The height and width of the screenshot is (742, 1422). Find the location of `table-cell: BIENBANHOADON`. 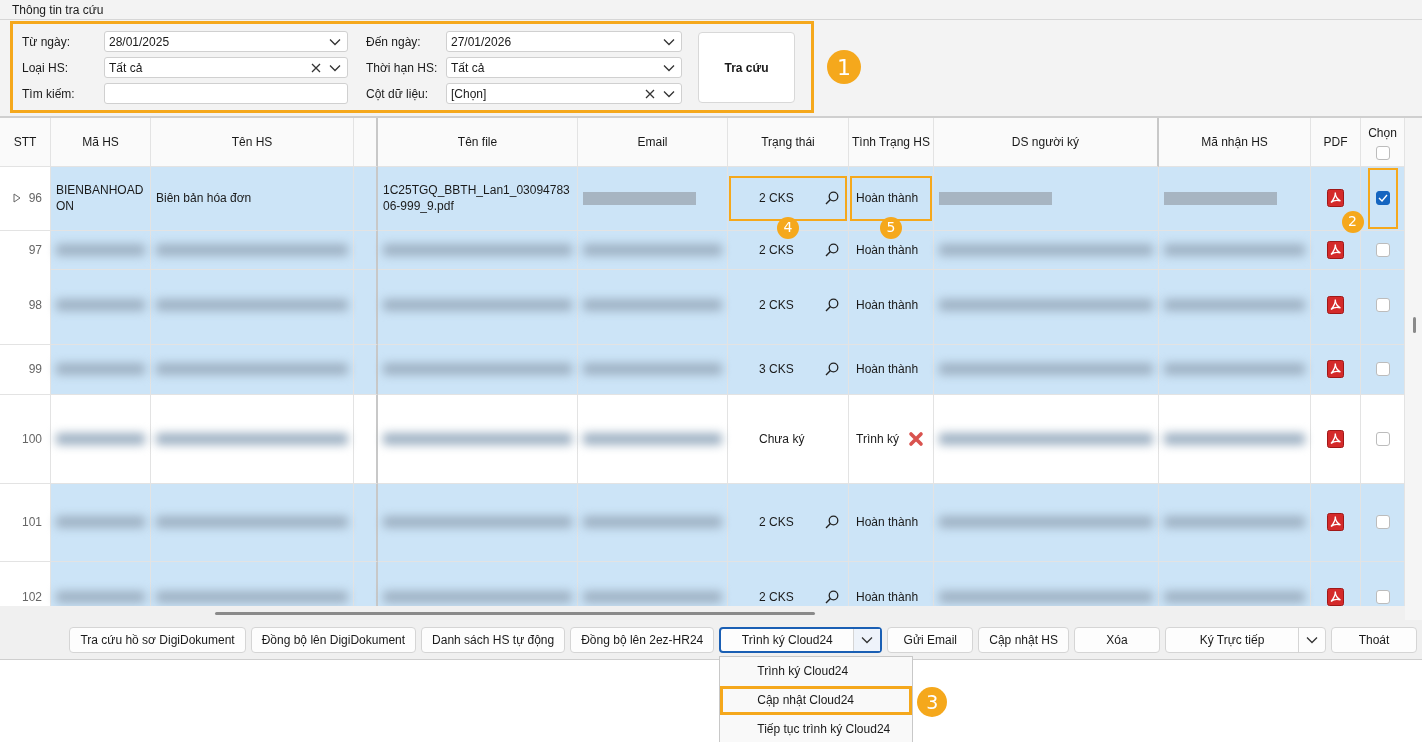

table-cell: BIENBANHOADON is located at coordinates (101, 198).